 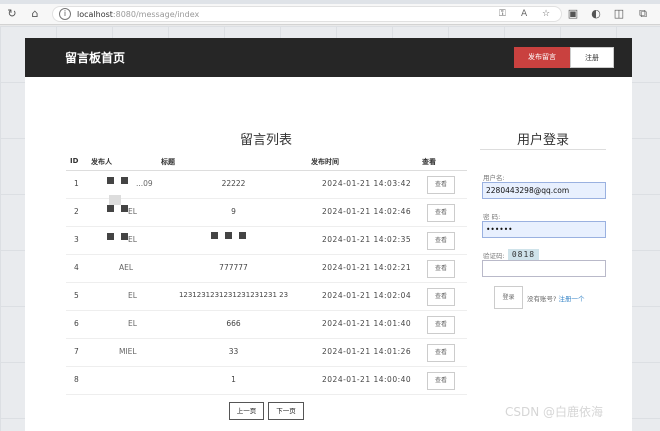 What do you see at coordinates (233, 323) in the screenshot?
I see `cell-title: 666` at bounding box center [233, 323].